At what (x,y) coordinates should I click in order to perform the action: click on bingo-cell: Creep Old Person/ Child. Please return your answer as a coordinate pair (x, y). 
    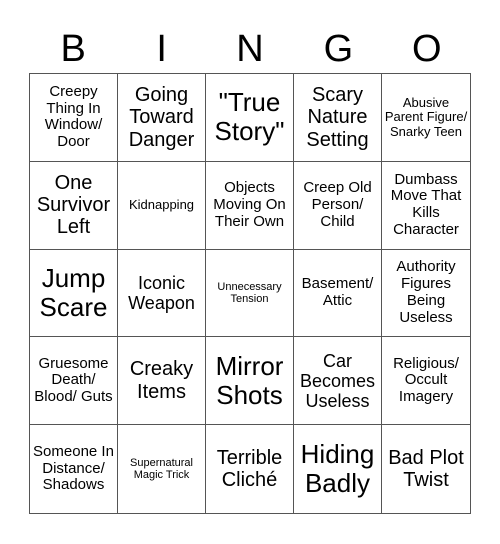
    Looking at the image, I should click on (338, 205).